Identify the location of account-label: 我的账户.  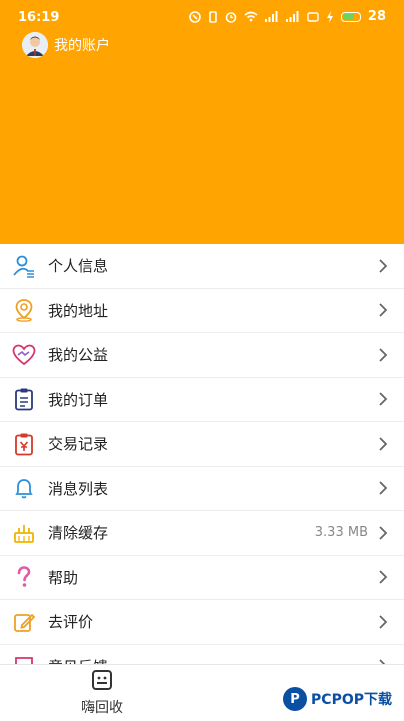
(82, 46).